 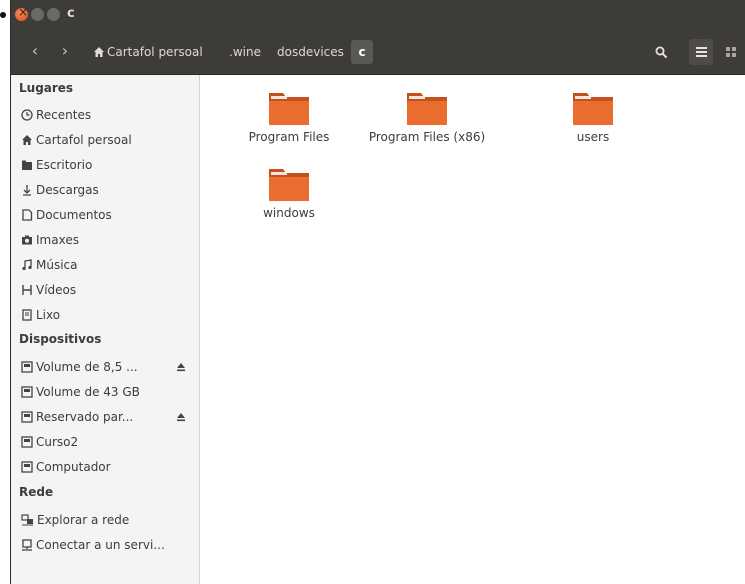 I want to click on sidebar-header-network: Rede, so click(x=36, y=492).